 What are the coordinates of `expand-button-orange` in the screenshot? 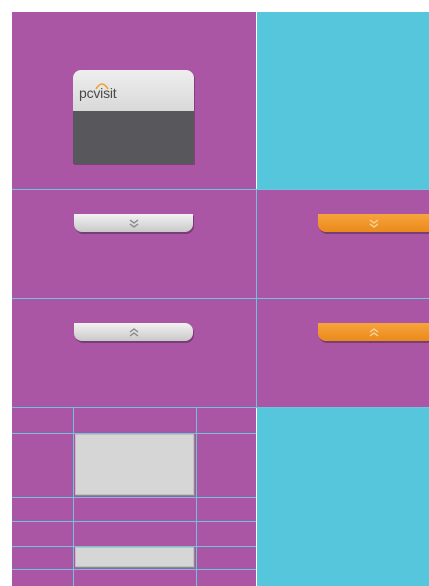 It's located at (373, 332).